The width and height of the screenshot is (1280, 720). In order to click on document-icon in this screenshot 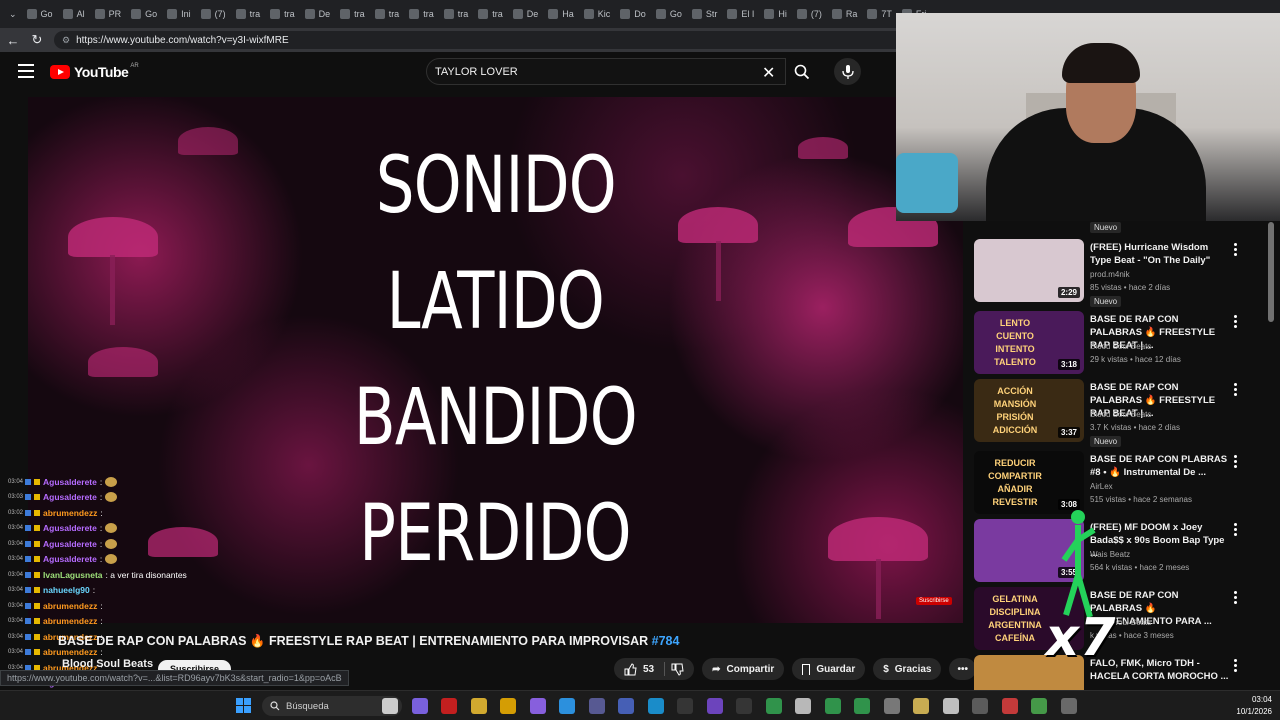, I will do `click(803, 706)`.